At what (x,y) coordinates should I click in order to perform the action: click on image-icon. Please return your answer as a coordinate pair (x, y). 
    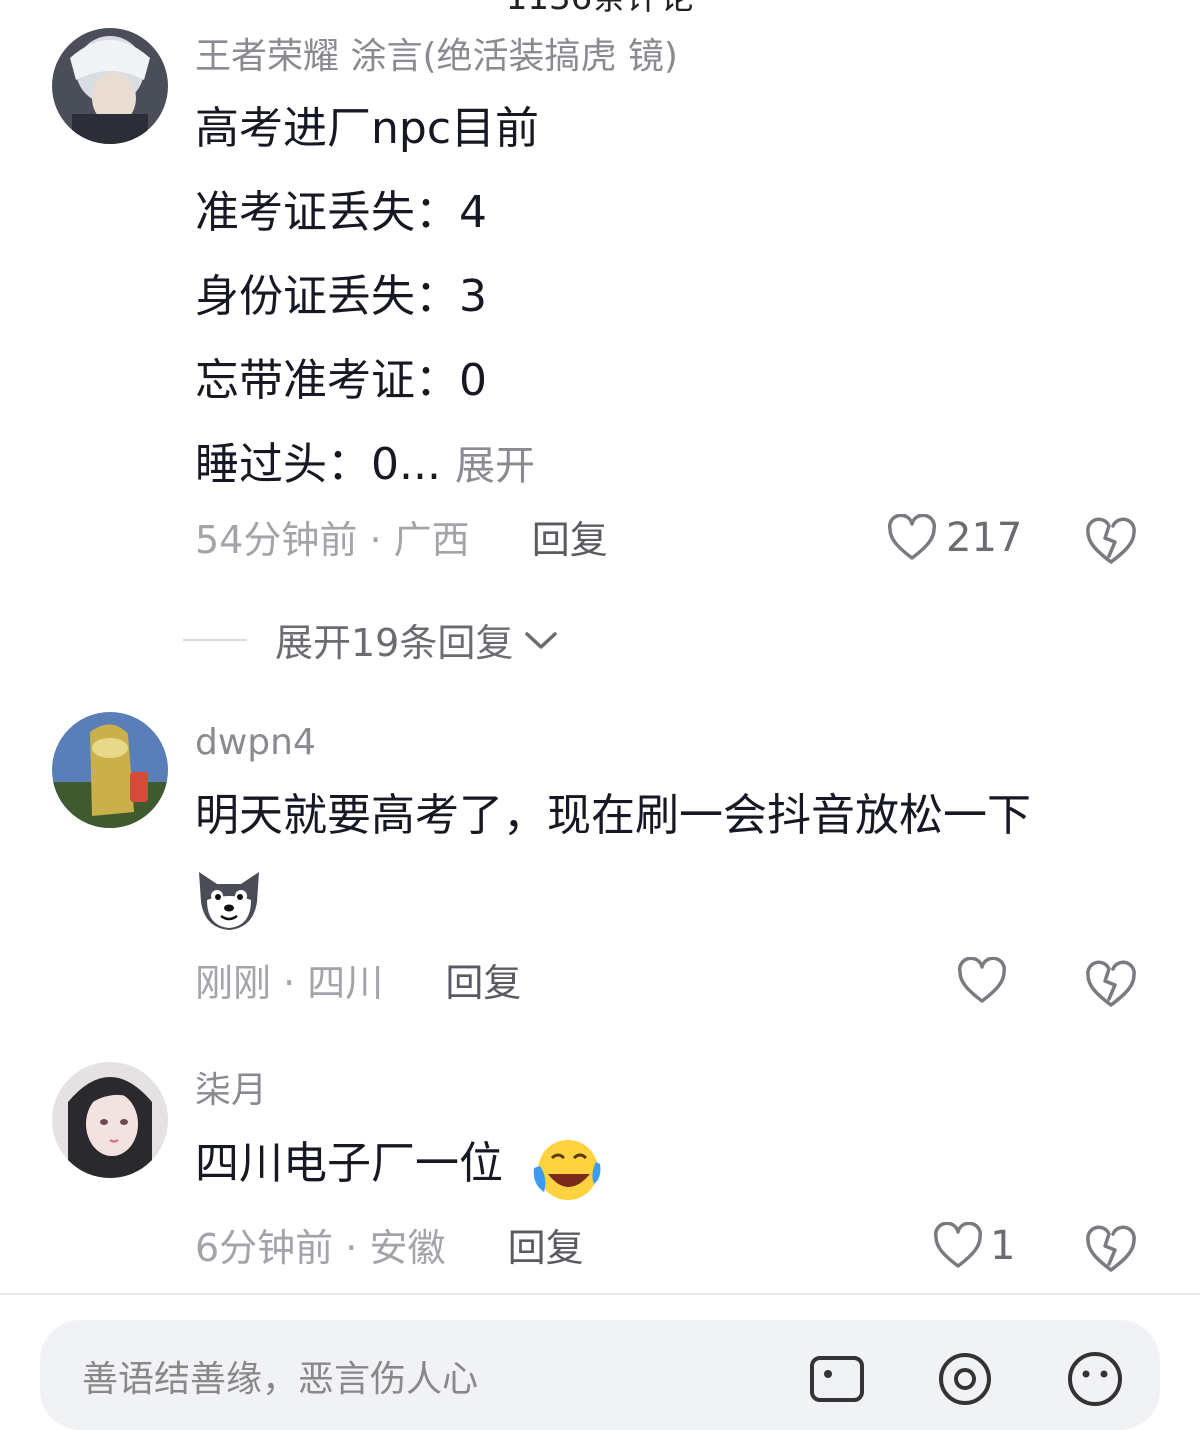
    Looking at the image, I should click on (837, 1379).